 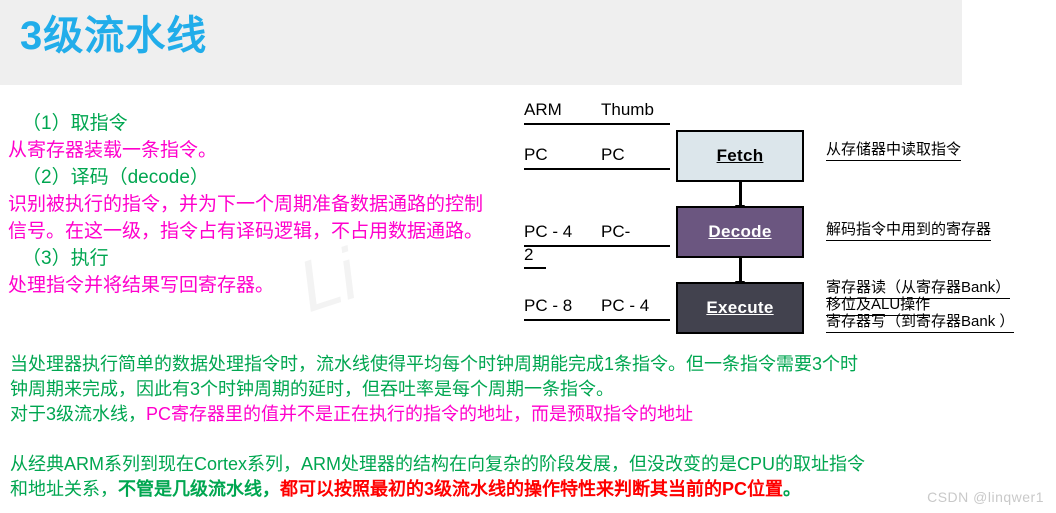 What do you see at coordinates (625, 305) in the screenshot?
I see `pc-row-3-thumb: PC - 4` at bounding box center [625, 305].